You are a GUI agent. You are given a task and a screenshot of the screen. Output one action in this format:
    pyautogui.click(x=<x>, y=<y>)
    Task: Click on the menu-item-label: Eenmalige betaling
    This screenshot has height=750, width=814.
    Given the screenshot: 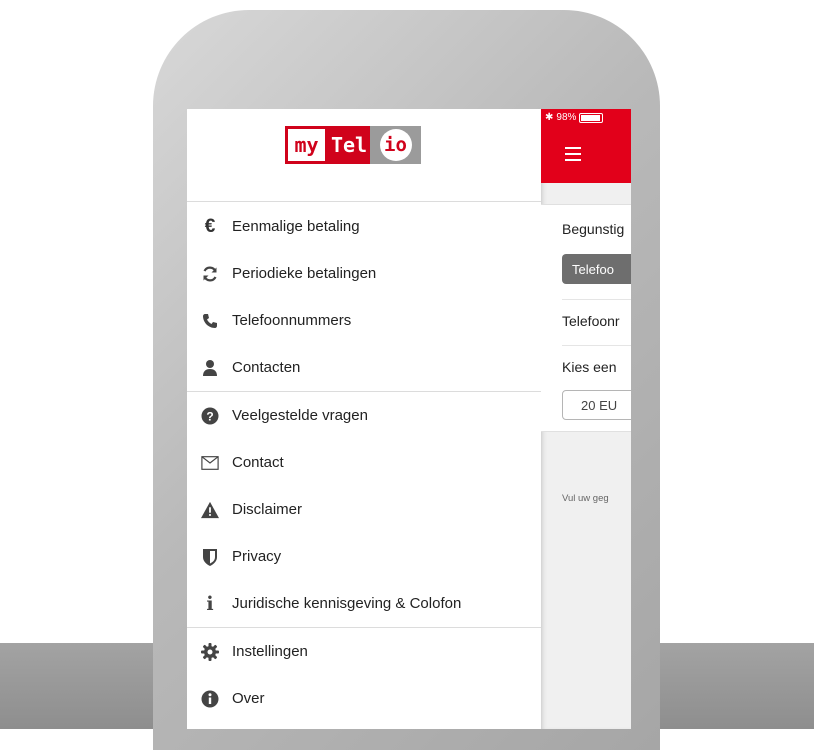 What is the action you would take?
    pyautogui.click(x=296, y=226)
    